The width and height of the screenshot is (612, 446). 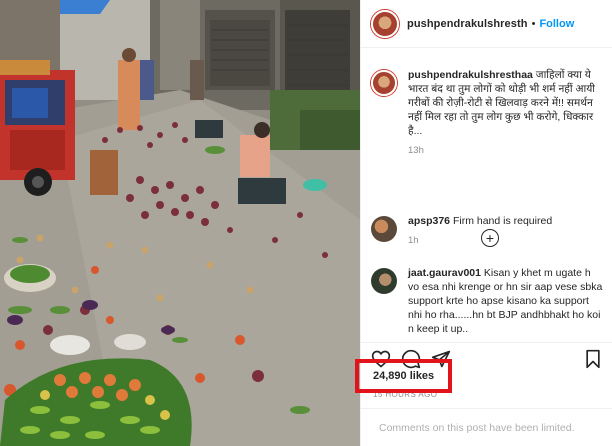 I want to click on comment-time: 1h, so click(x=506, y=241).